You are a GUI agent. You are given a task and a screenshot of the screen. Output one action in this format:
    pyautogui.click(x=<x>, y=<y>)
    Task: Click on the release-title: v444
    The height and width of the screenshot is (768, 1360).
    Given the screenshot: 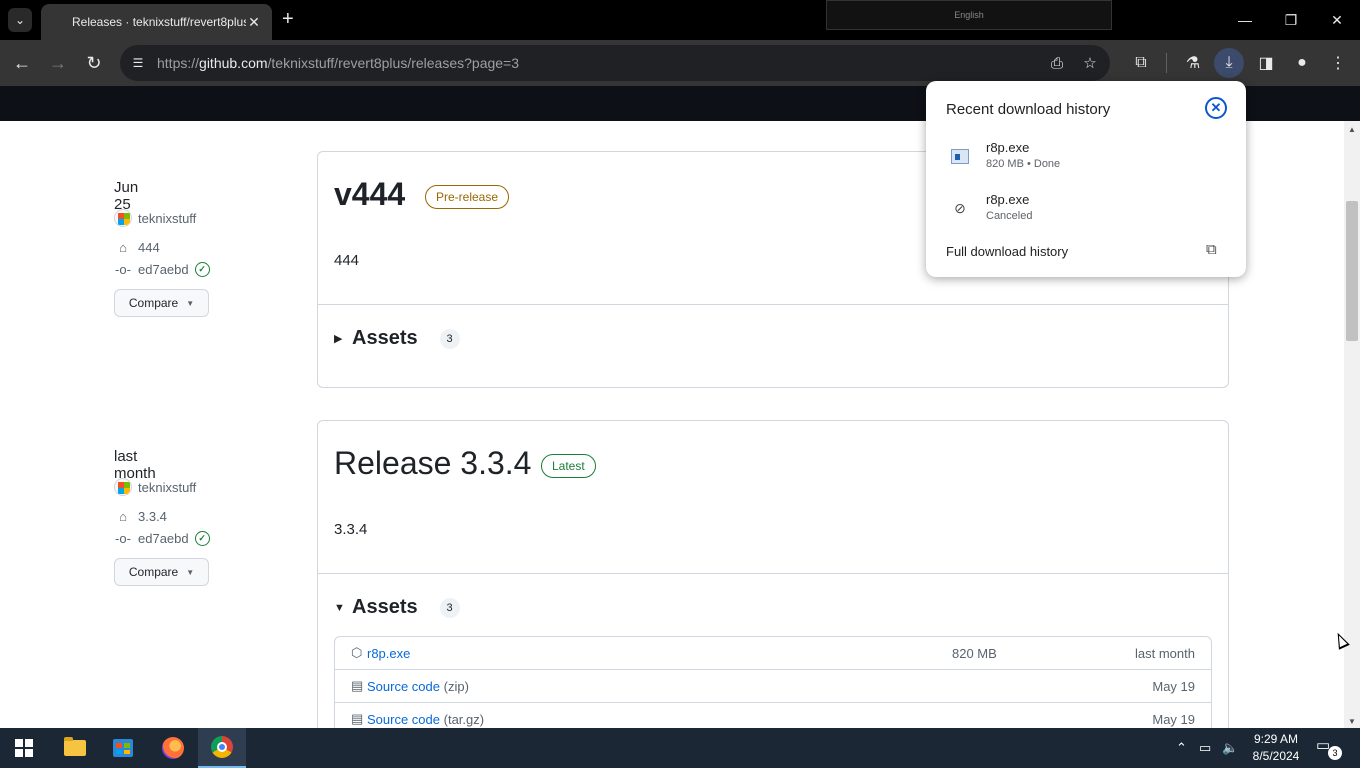 What is the action you would take?
    pyautogui.click(x=369, y=194)
    